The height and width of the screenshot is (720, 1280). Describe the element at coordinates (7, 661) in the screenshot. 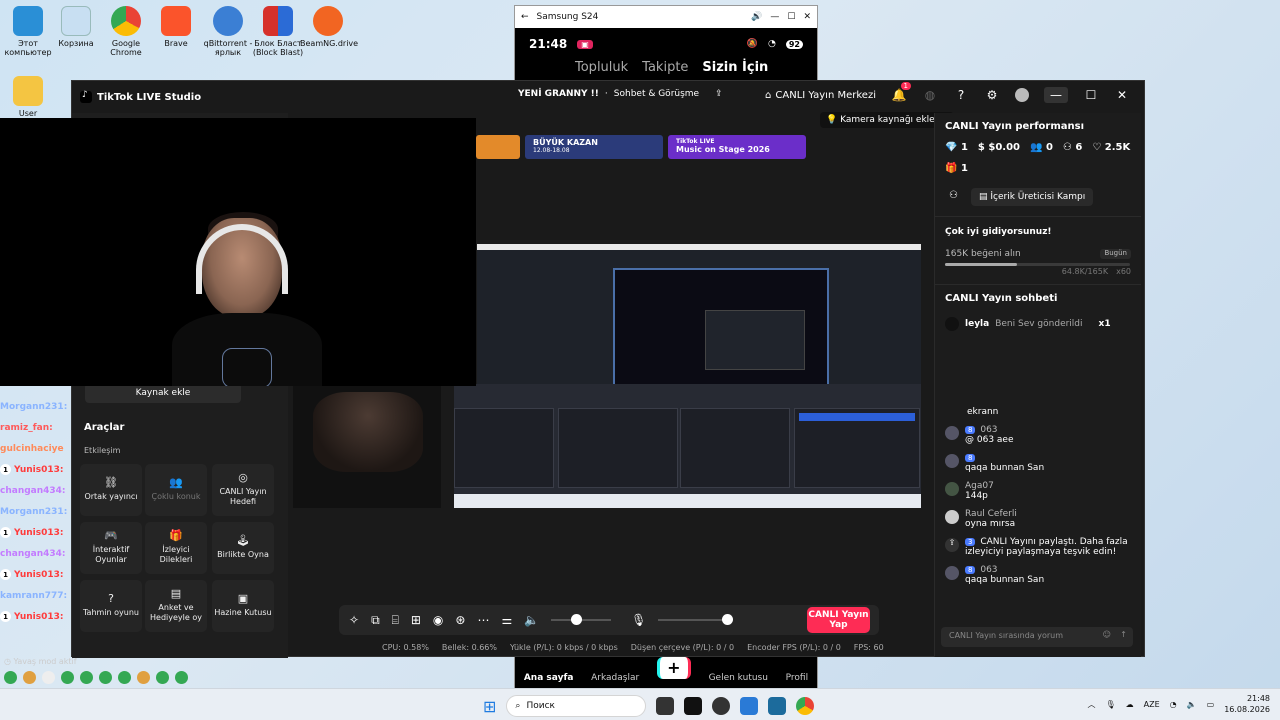

I see `clock-icon: ◷` at that location.